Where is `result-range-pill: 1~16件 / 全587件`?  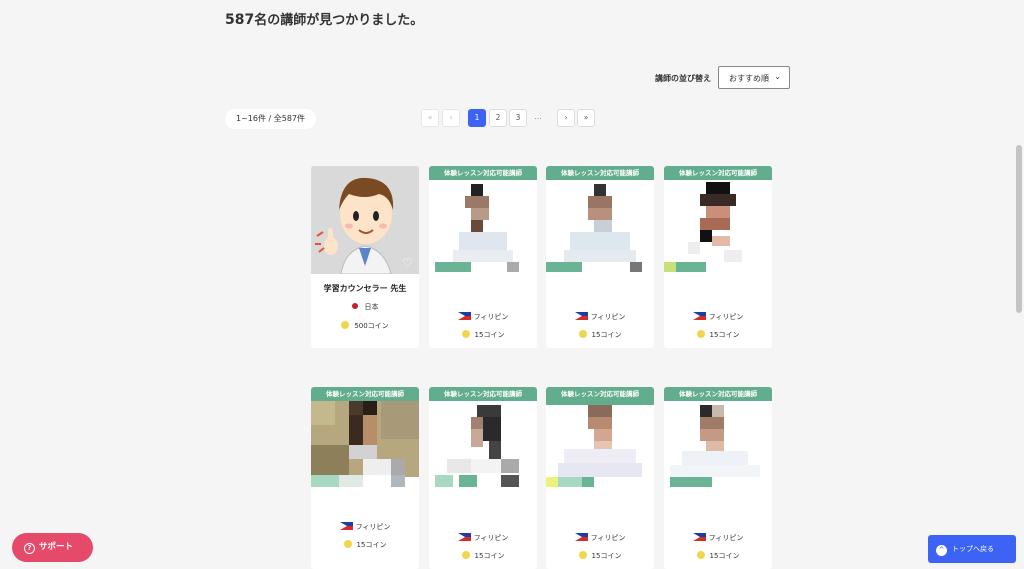 result-range-pill: 1~16件 / 全587件 is located at coordinates (270, 119).